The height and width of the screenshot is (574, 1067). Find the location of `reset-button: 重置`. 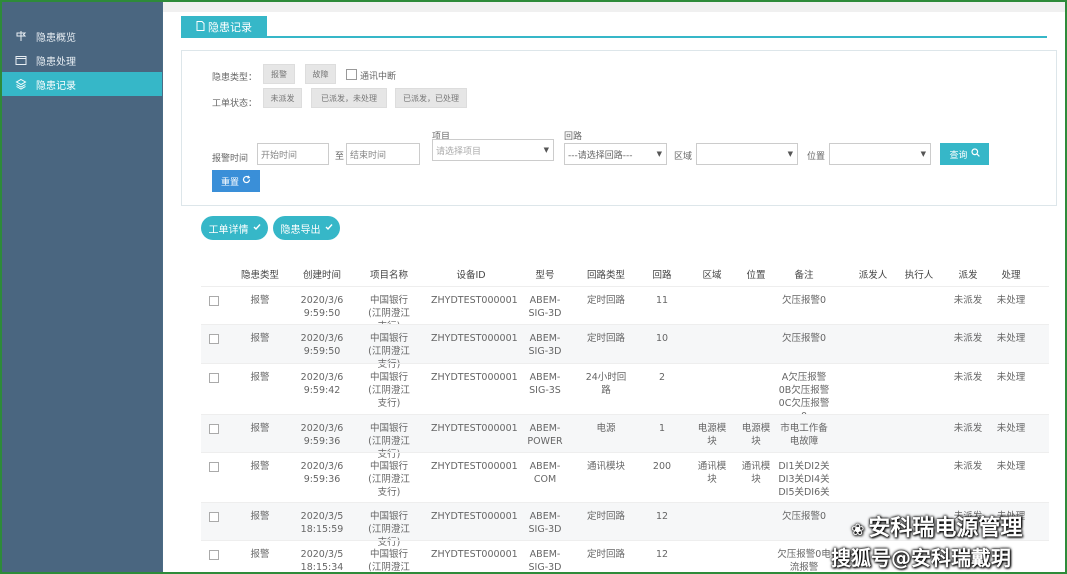

reset-button: 重置 is located at coordinates (236, 181).